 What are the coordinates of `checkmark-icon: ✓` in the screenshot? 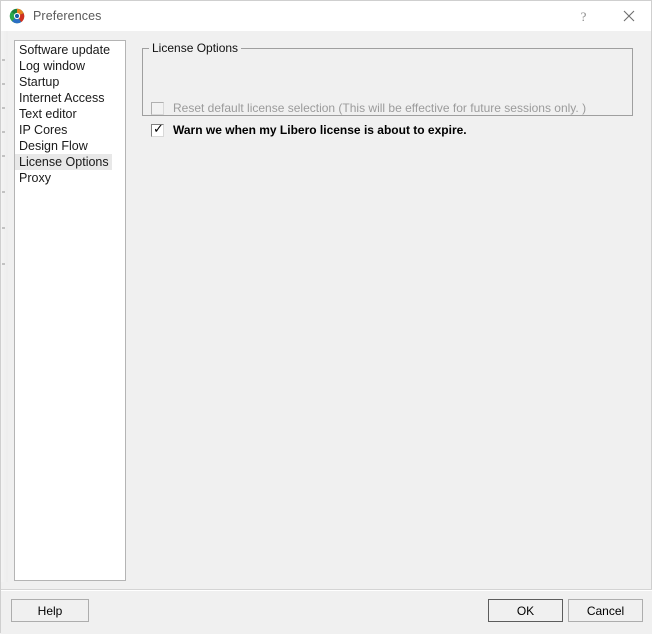 It's located at (158, 129).